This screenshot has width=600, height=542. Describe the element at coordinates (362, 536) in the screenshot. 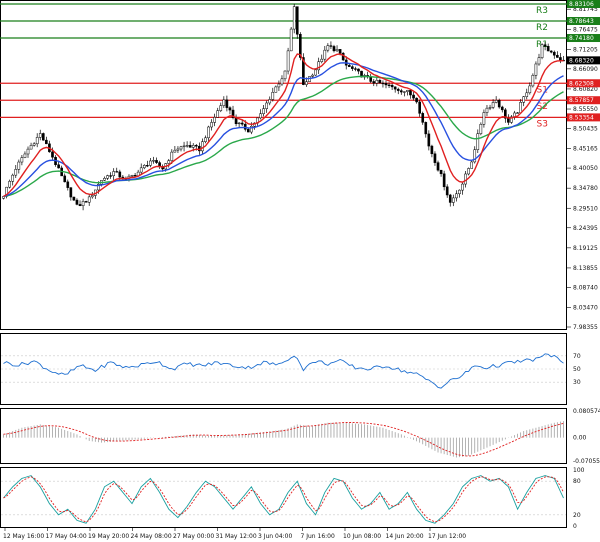

I see `x-tick-label: 10 Jun 08:00` at that location.